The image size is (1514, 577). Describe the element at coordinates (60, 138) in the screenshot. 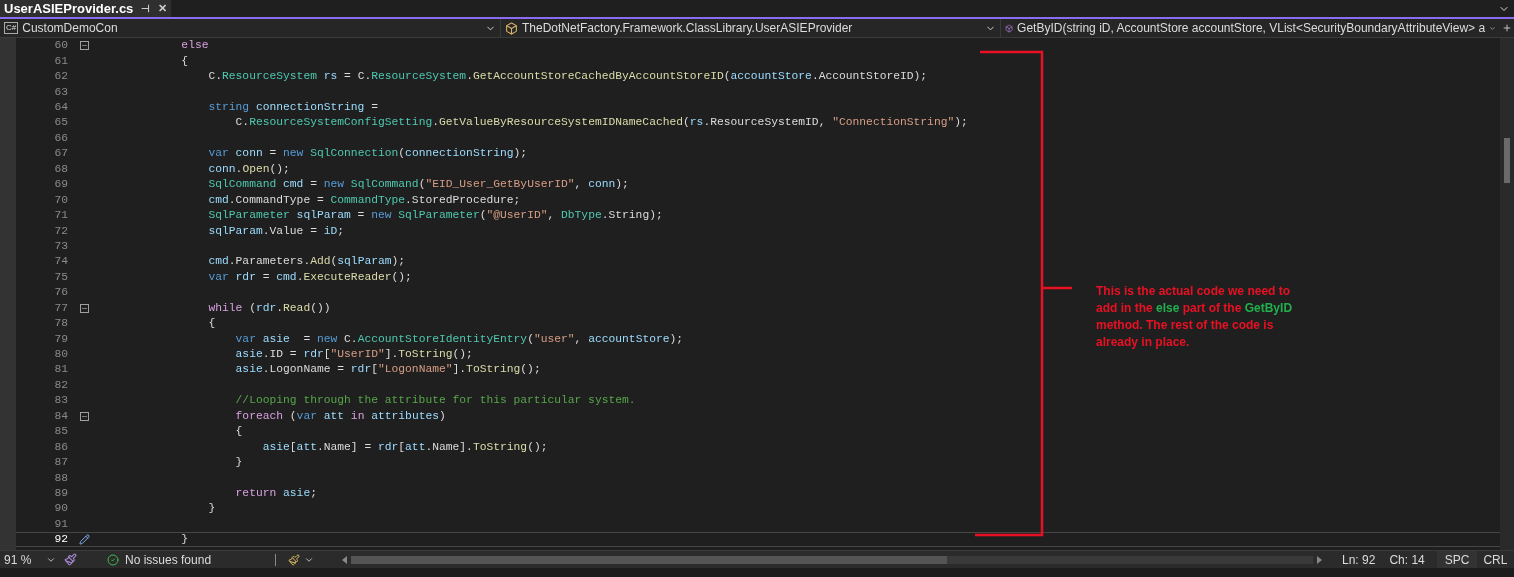

I see `line-number: 66` at that location.